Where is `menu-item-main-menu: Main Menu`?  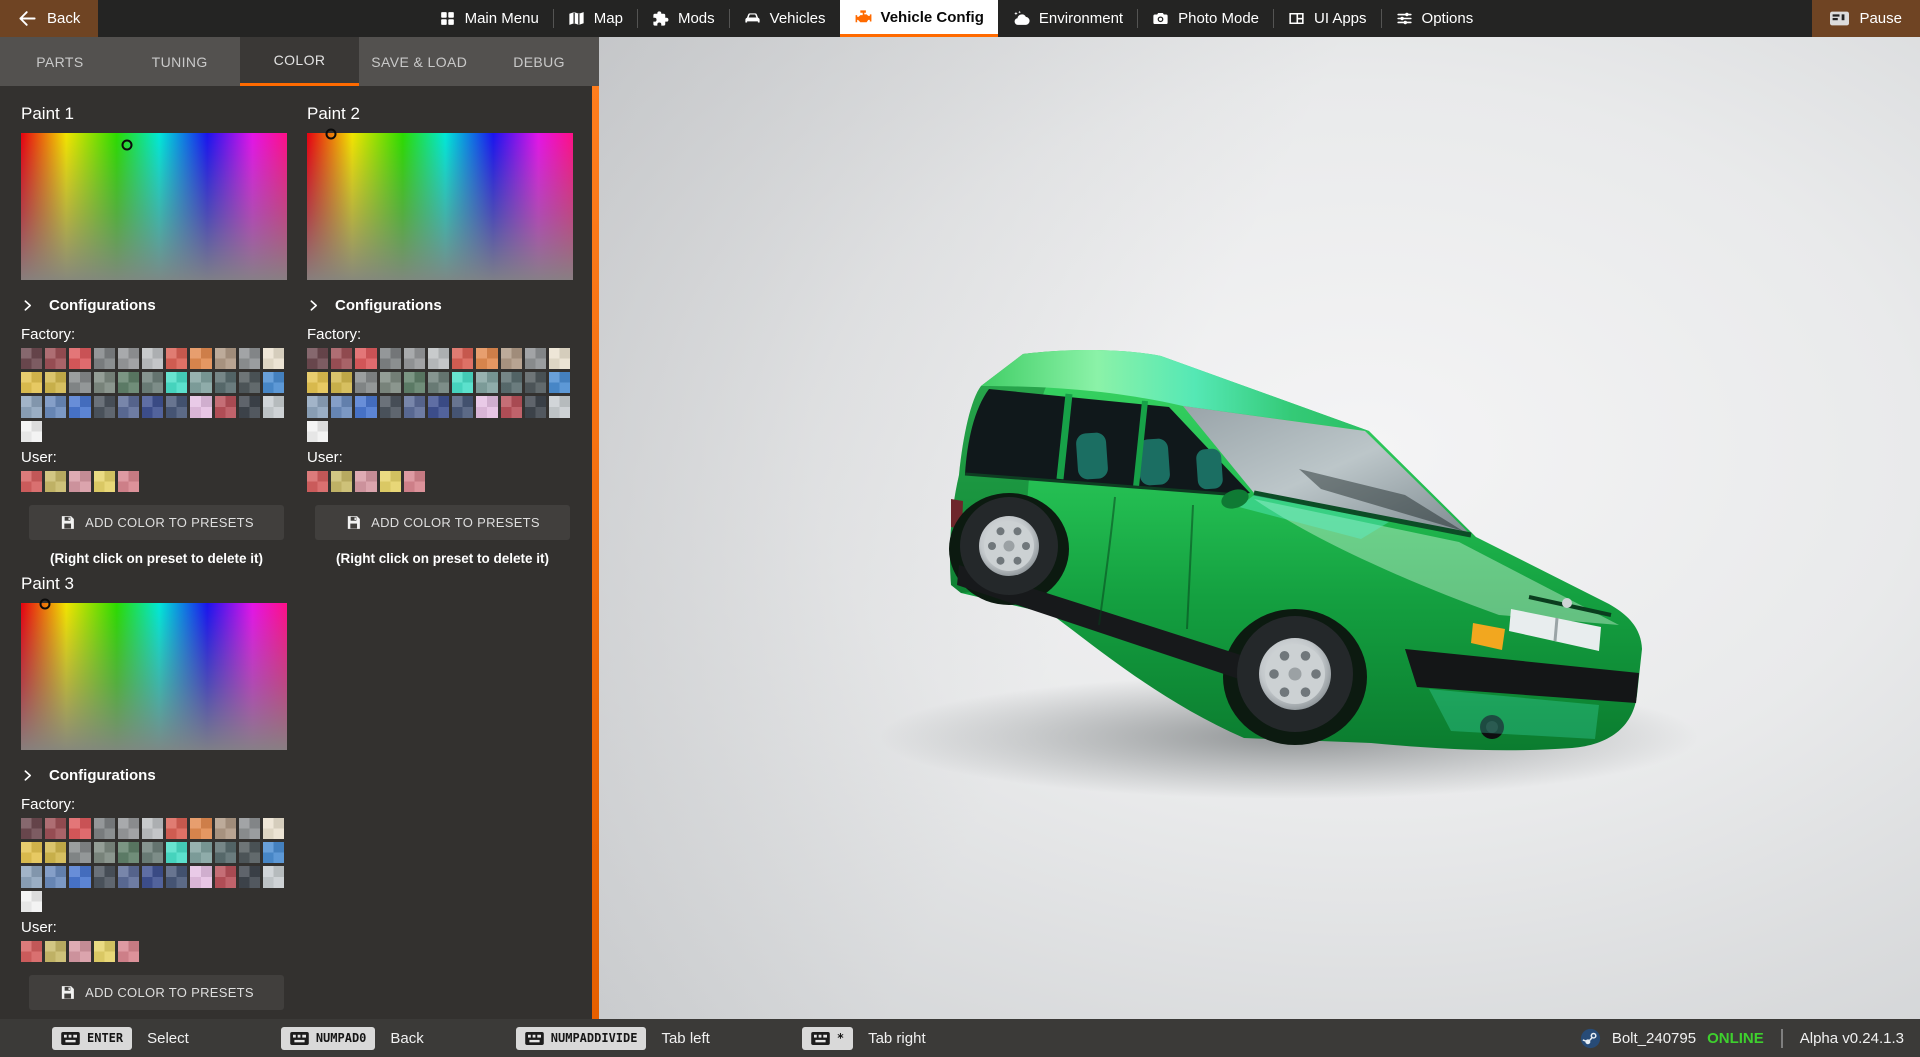 menu-item-main-menu: Main Menu is located at coordinates (488, 18).